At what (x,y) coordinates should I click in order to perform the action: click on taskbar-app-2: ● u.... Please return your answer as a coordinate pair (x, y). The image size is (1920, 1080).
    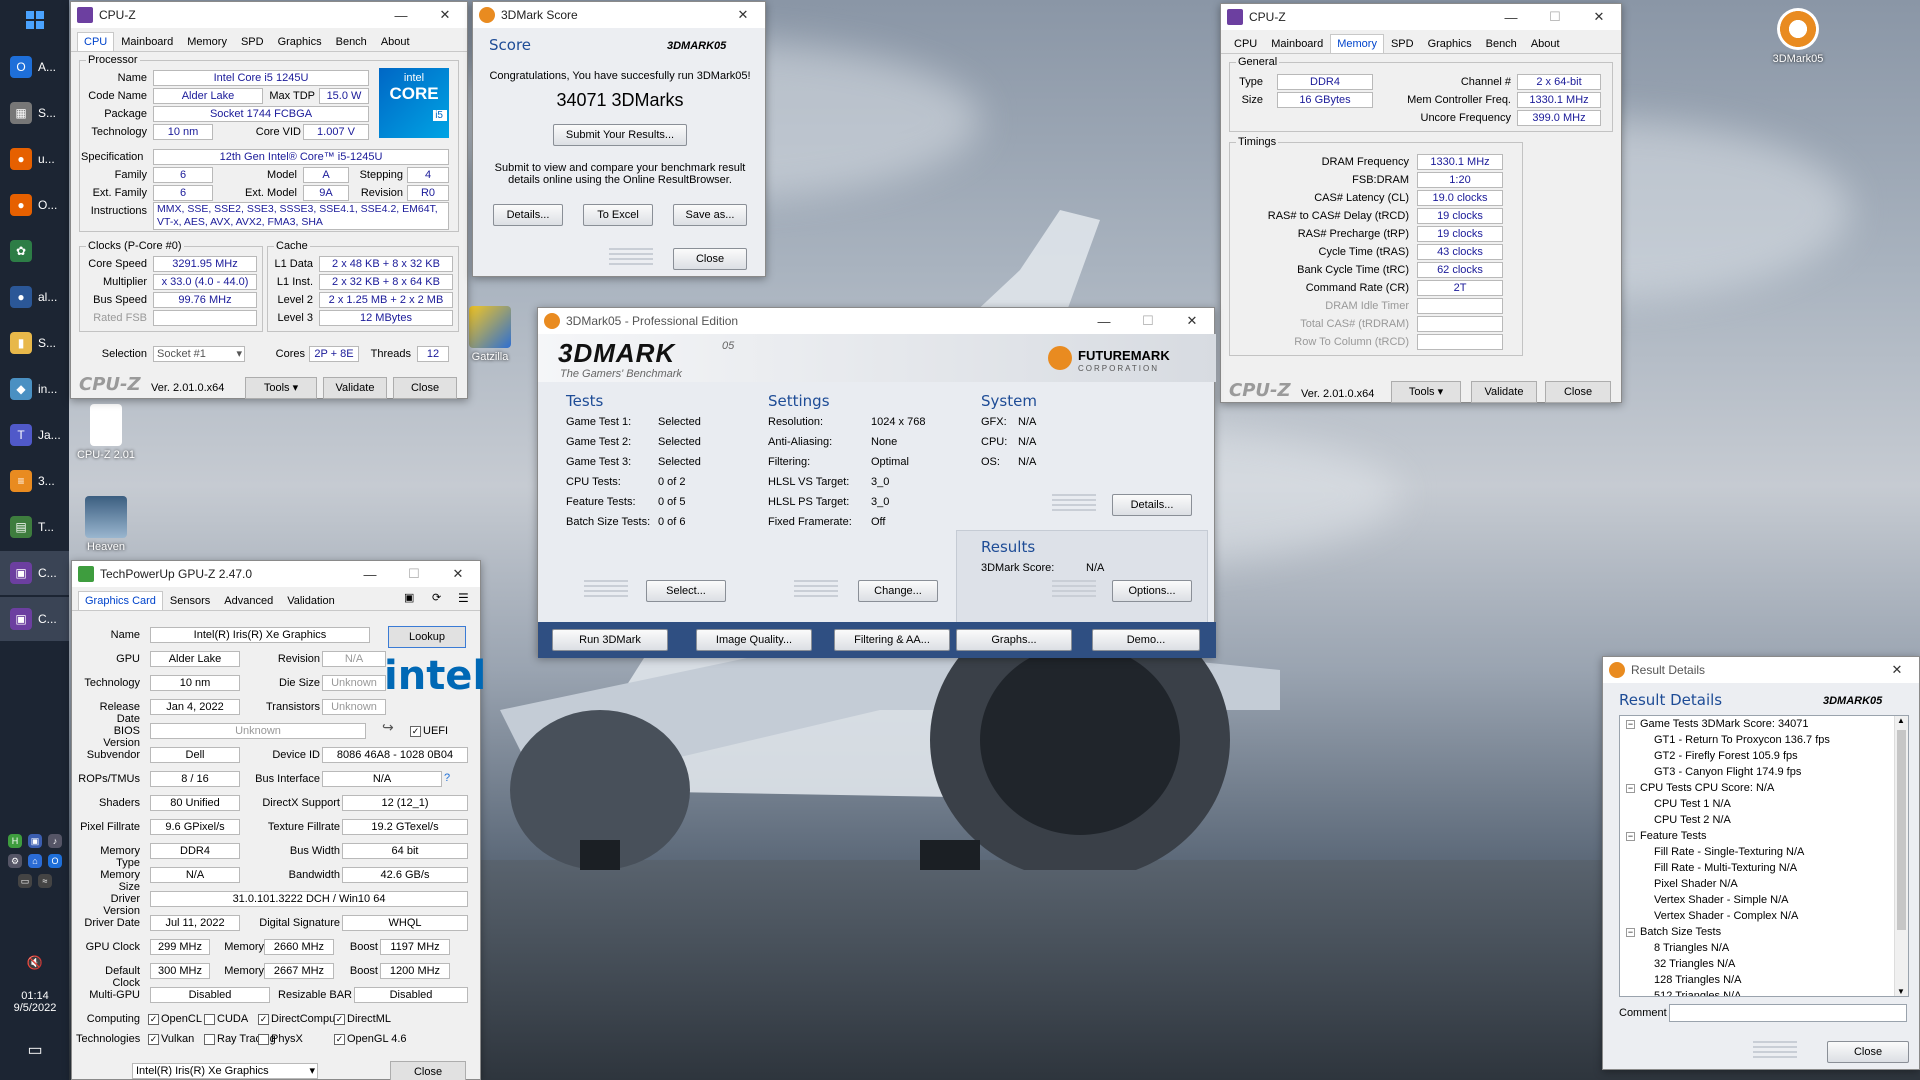
    Looking at the image, I should click on (34, 159).